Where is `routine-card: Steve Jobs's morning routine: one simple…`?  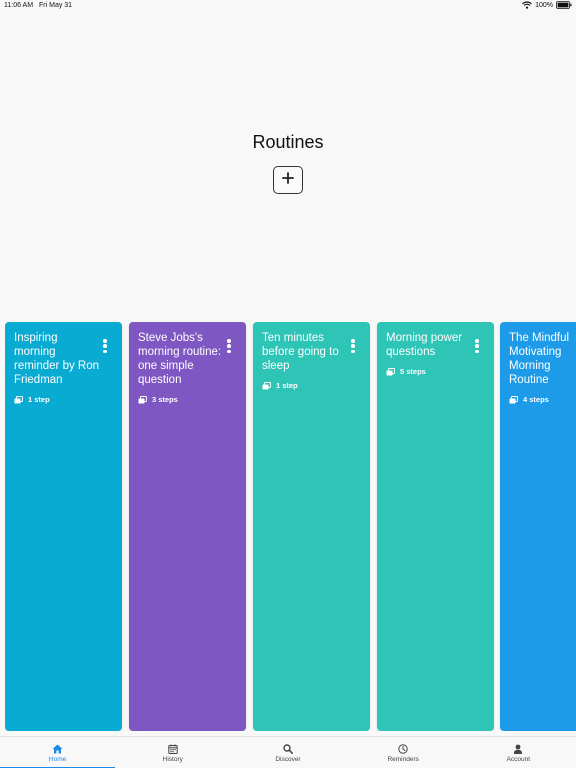 routine-card: Steve Jobs's morning routine: one simple… is located at coordinates (187, 526).